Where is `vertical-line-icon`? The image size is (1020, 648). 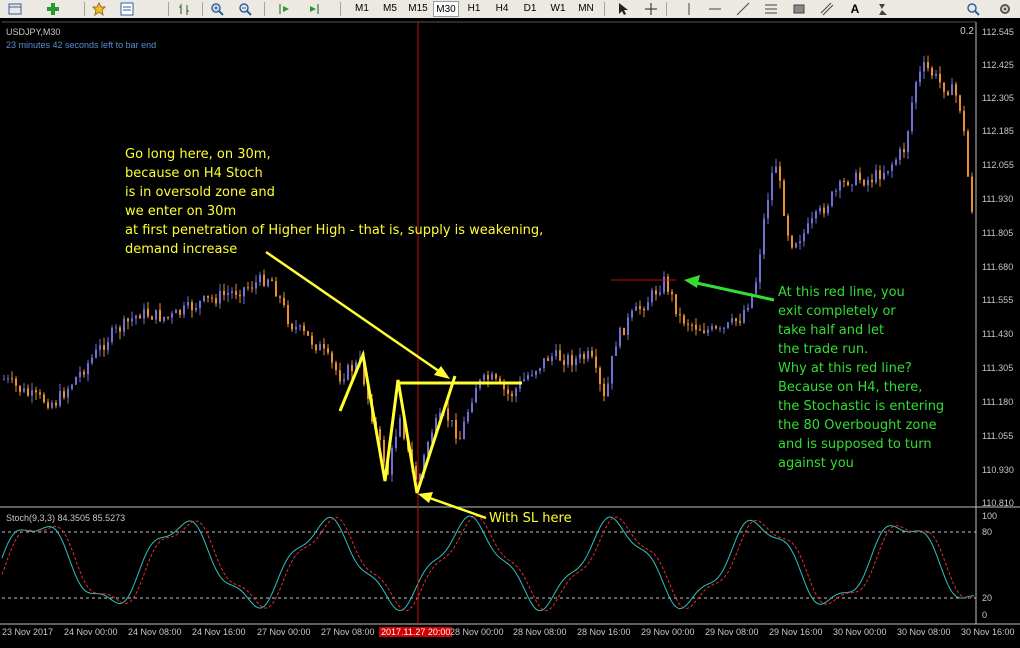 vertical-line-icon is located at coordinates (689, 9).